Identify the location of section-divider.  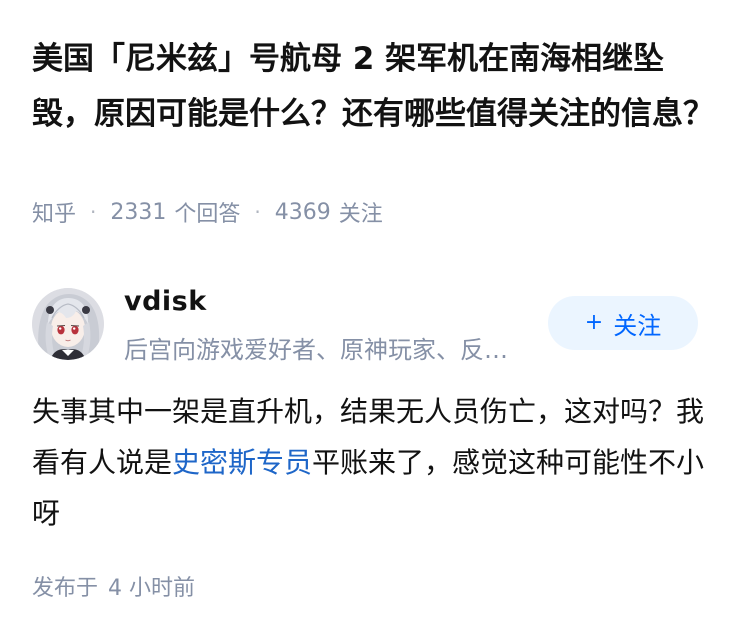
(375, 254).